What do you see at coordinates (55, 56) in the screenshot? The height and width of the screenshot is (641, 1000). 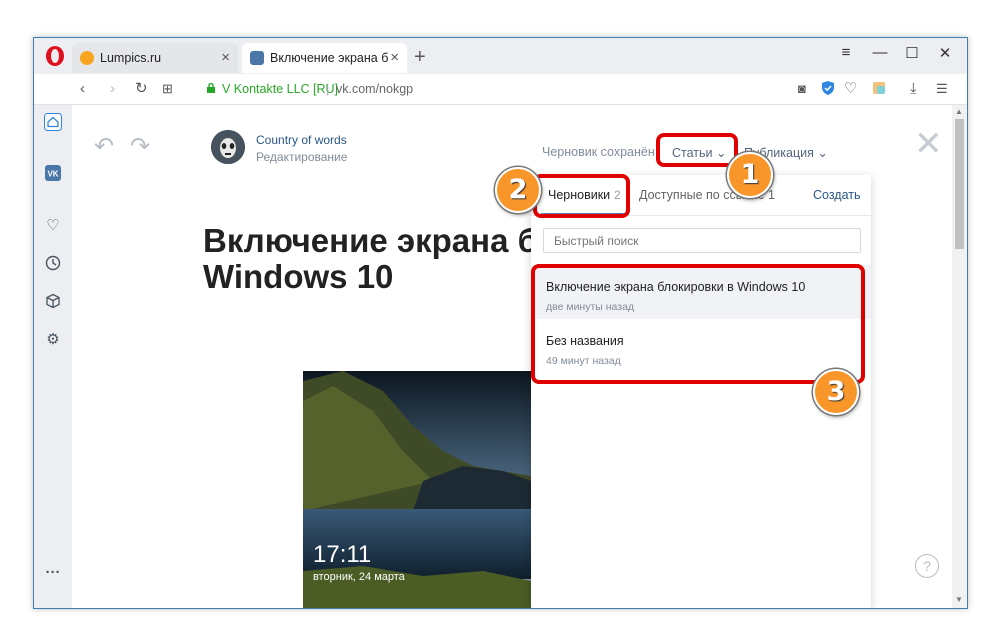 I see `opera-logo-icon` at bounding box center [55, 56].